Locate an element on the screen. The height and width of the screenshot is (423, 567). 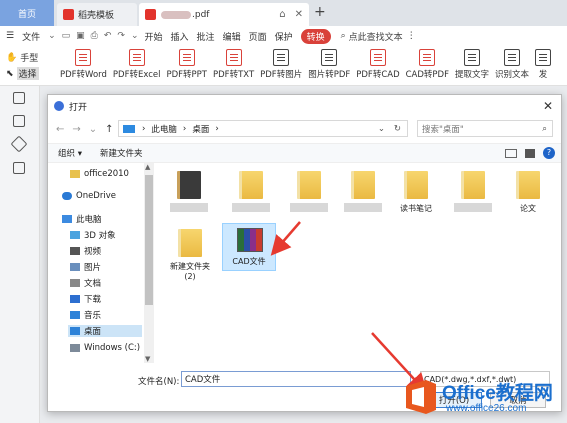
pdf-to-cad-button: PDF转CAD is located at coordinates (378, 64).